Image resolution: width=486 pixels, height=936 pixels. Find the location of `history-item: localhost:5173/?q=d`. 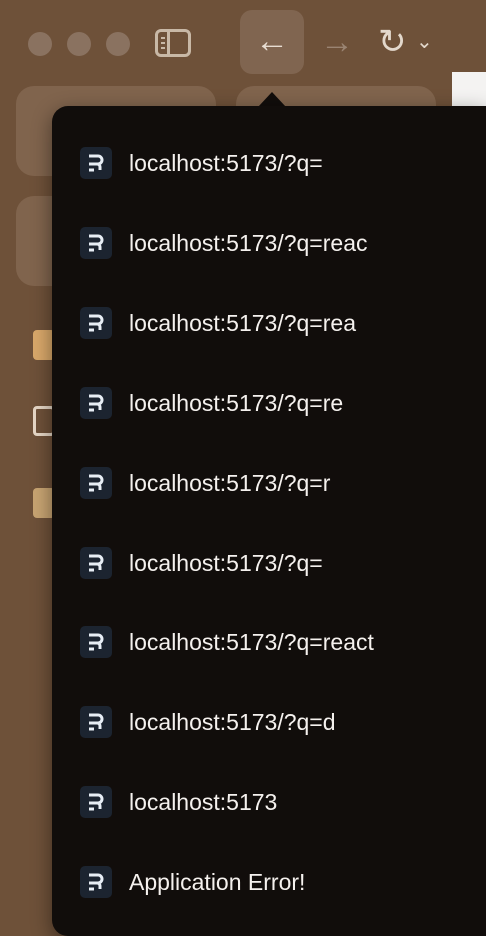

history-item: localhost:5173/?q=d is located at coordinates (275, 722).